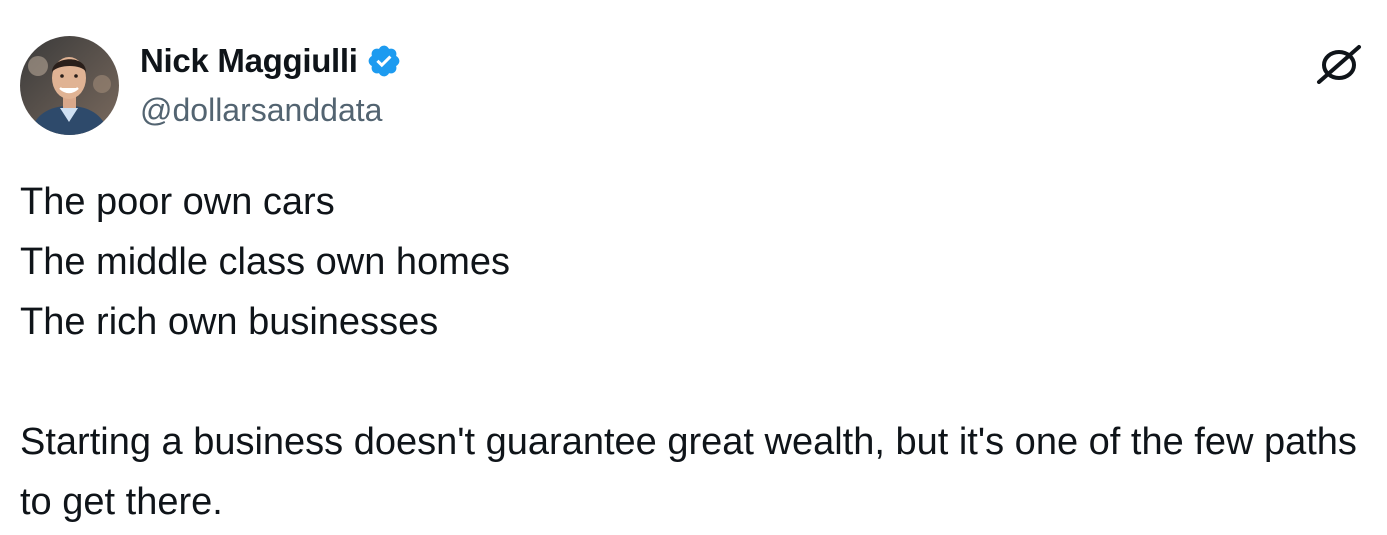 This screenshot has height=535, width=1387. Describe the element at coordinates (261, 110) in the screenshot. I see `author-handle: @dollarsanddata` at that location.